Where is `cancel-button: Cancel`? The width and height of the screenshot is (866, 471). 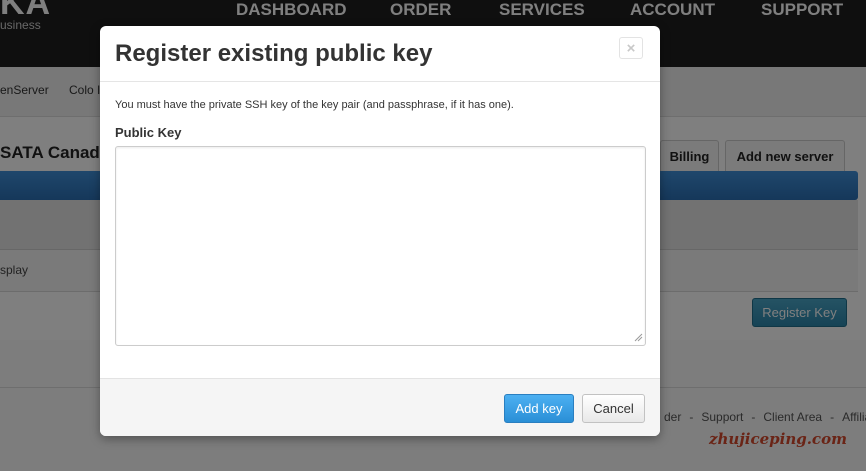 cancel-button: Cancel is located at coordinates (613, 408).